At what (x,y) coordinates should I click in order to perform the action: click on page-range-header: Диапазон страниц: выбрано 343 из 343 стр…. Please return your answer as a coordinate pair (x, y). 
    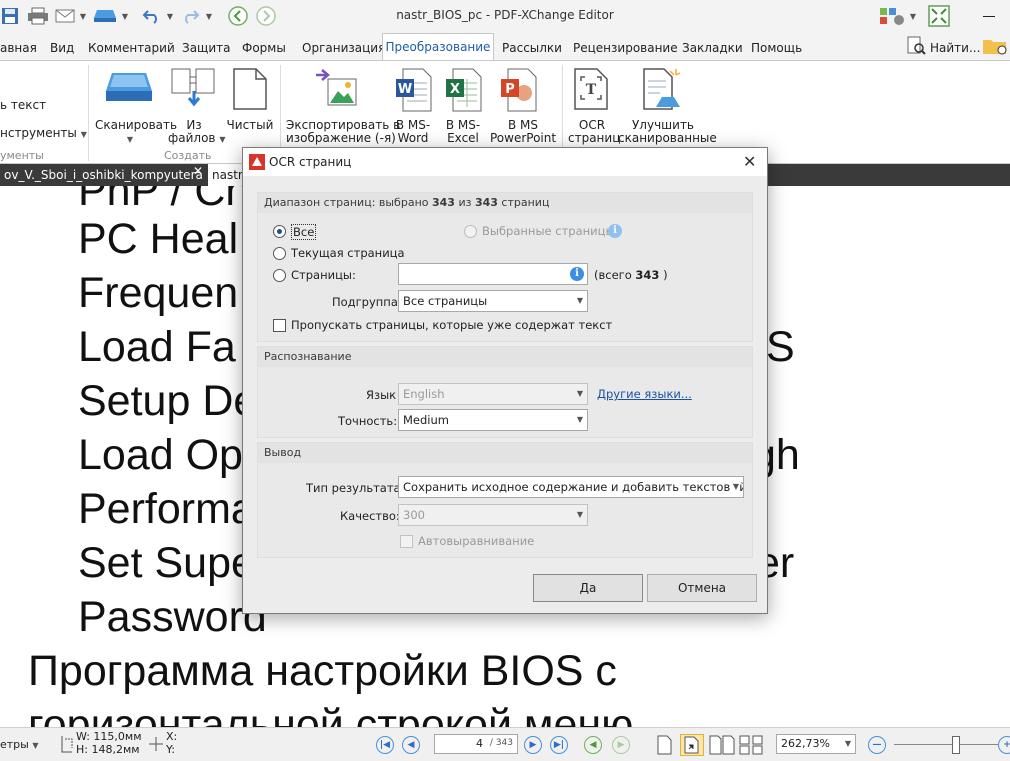
    Looking at the image, I should click on (407, 202).